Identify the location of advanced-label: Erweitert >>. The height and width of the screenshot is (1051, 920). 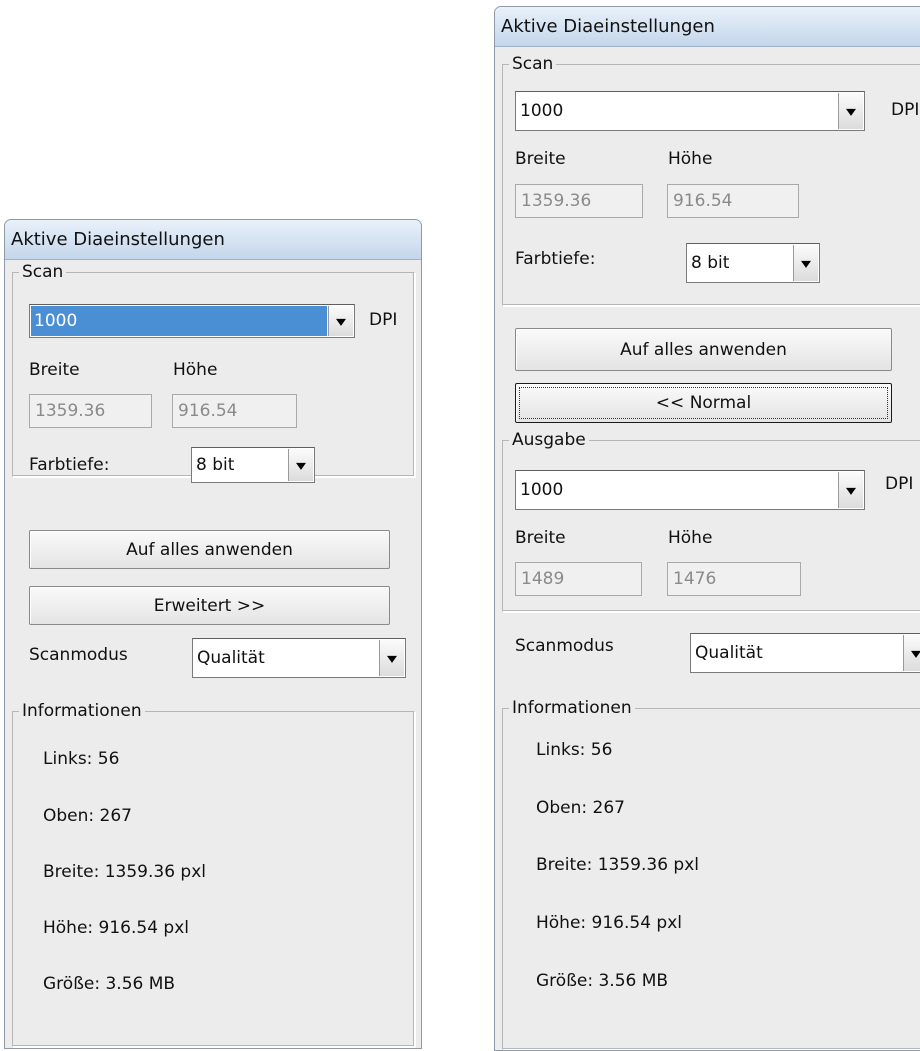
(209, 605).